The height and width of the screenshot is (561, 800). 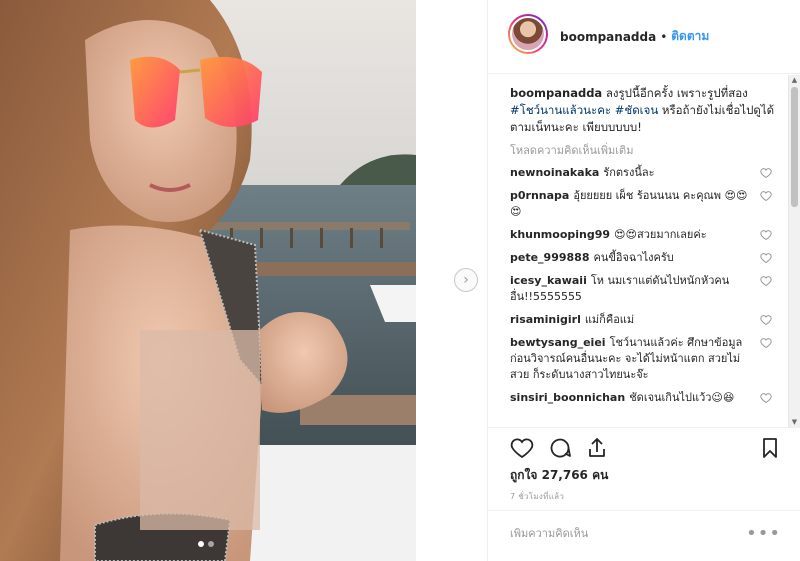 I want to click on scrollbar-thumb, so click(x=794, y=147).